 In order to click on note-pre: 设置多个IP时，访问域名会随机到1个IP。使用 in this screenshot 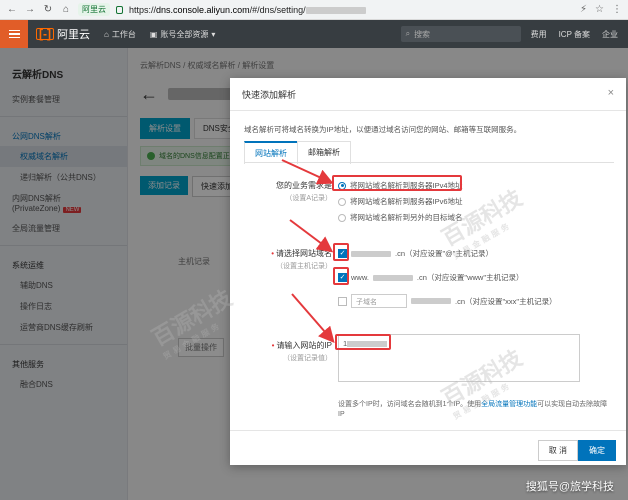, I will do `click(410, 404)`.